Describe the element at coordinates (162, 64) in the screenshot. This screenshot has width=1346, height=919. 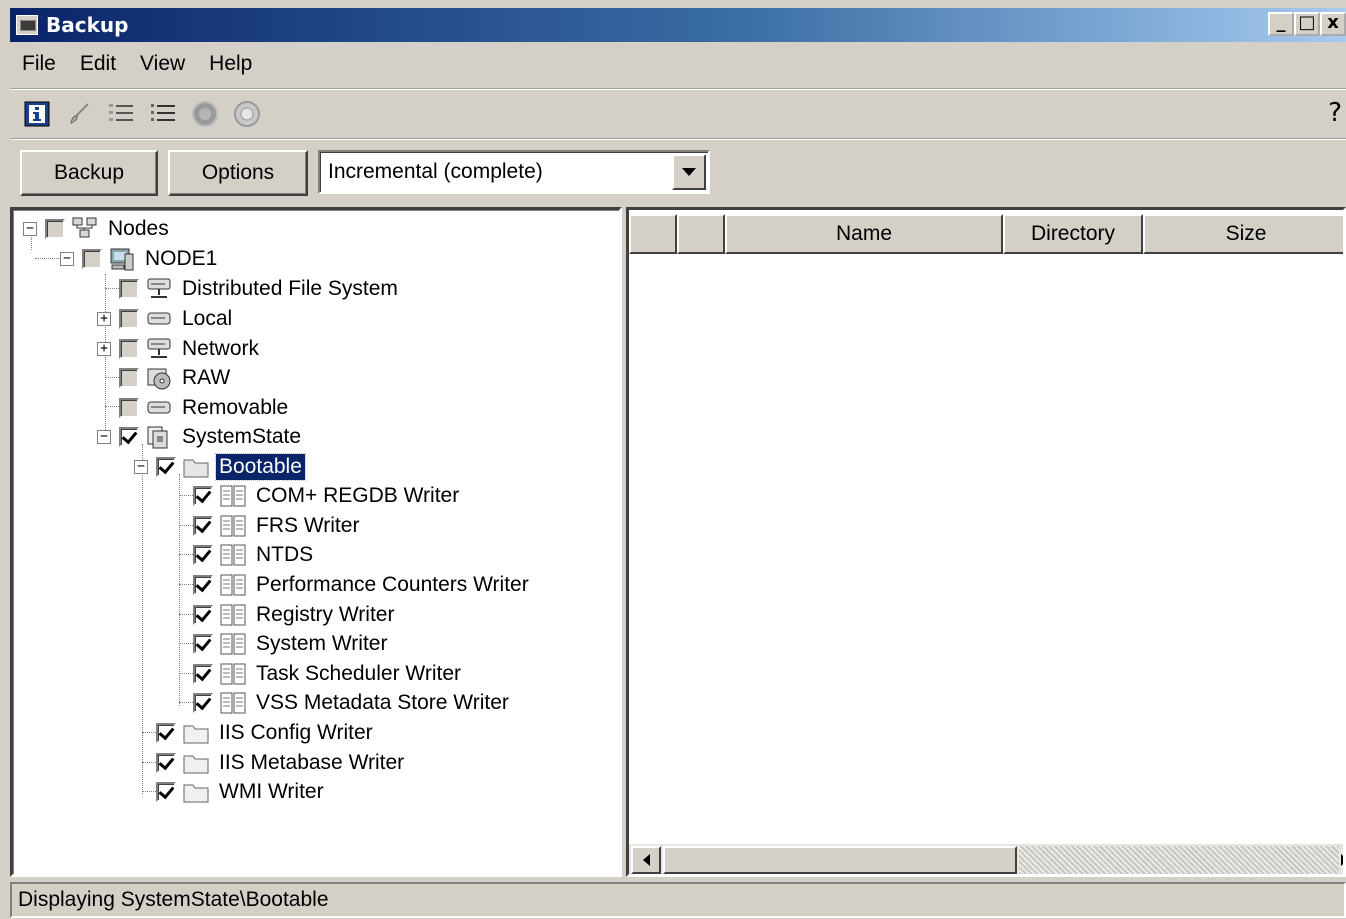
I see `menu-view: View` at that location.